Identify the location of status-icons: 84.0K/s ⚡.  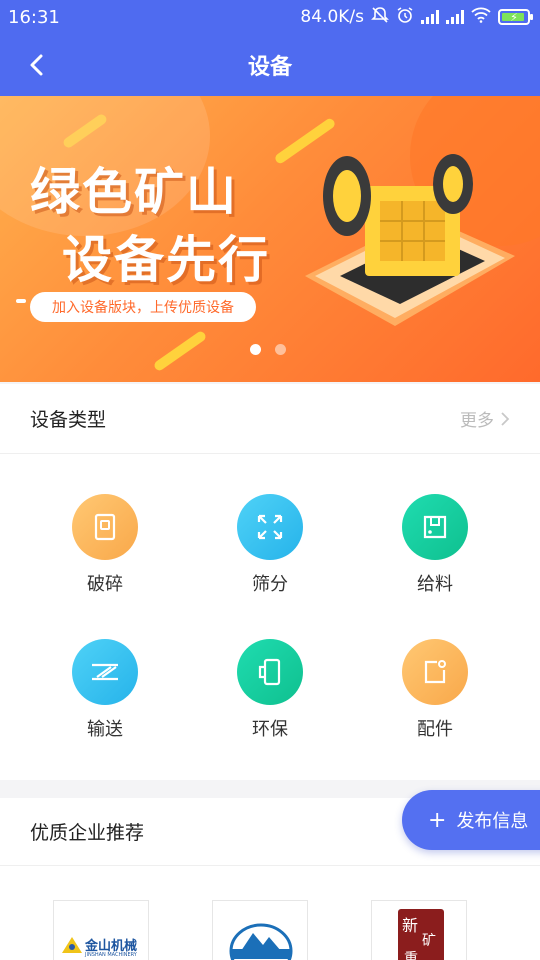
(416, 17).